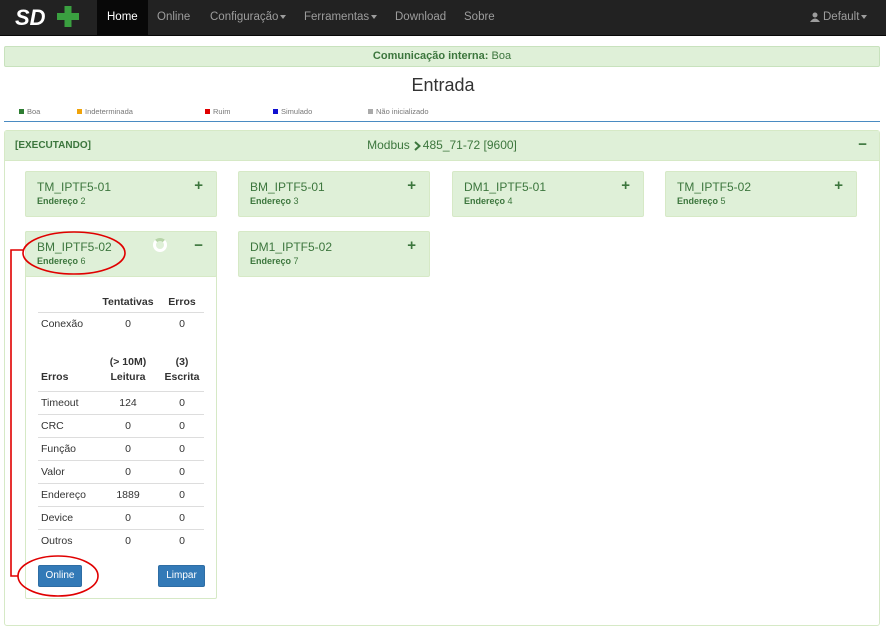 The image size is (886, 630). I want to click on user-menu: Default, so click(838, 18).